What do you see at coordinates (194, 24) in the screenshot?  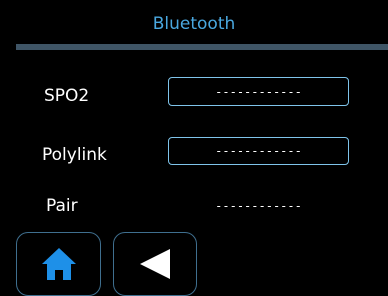 I see `page-title: Bluetooth` at bounding box center [194, 24].